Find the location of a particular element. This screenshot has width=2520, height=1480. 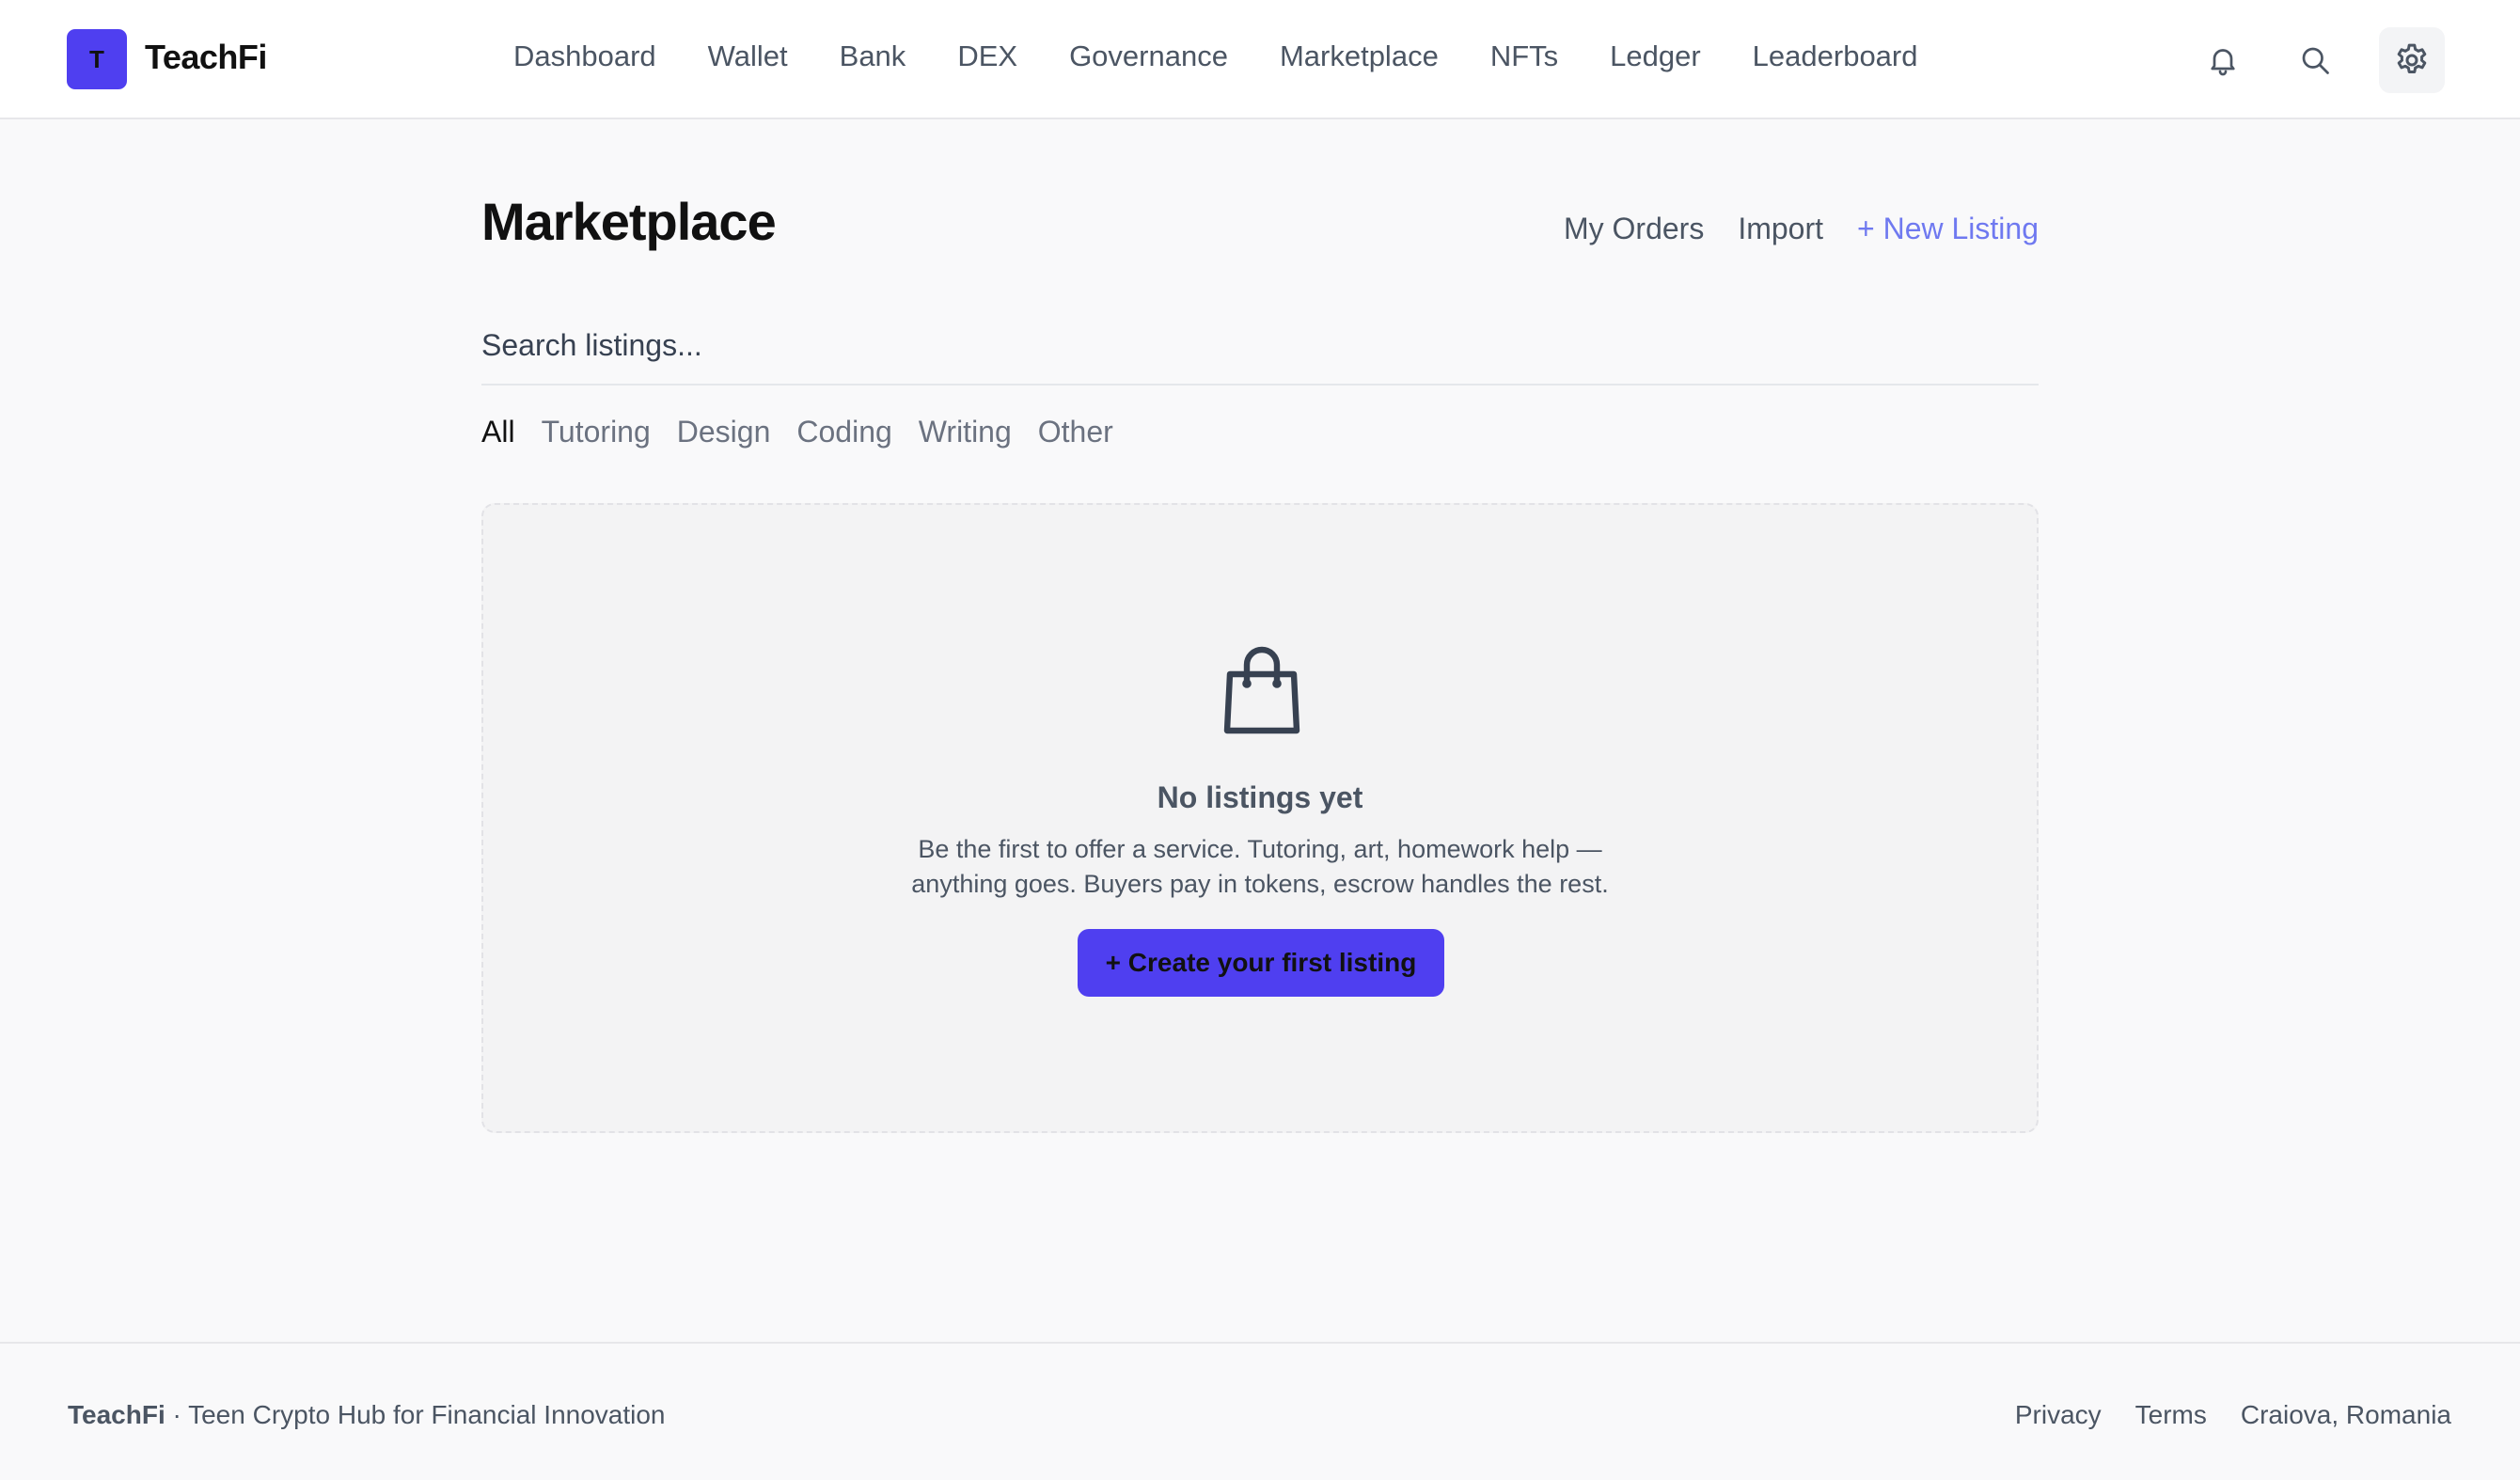

nav-dashboard: Dashboard is located at coordinates (584, 60).